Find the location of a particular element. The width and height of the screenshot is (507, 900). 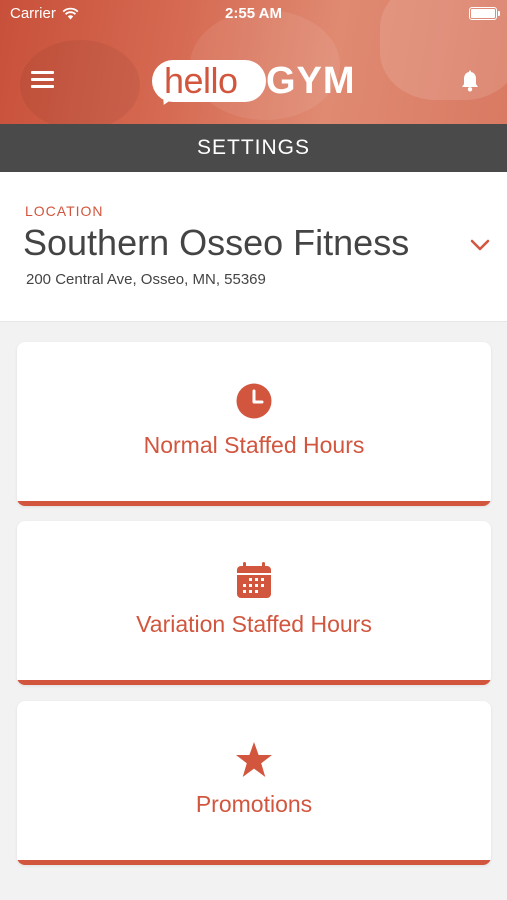

battery-icon is located at coordinates (484, 13).